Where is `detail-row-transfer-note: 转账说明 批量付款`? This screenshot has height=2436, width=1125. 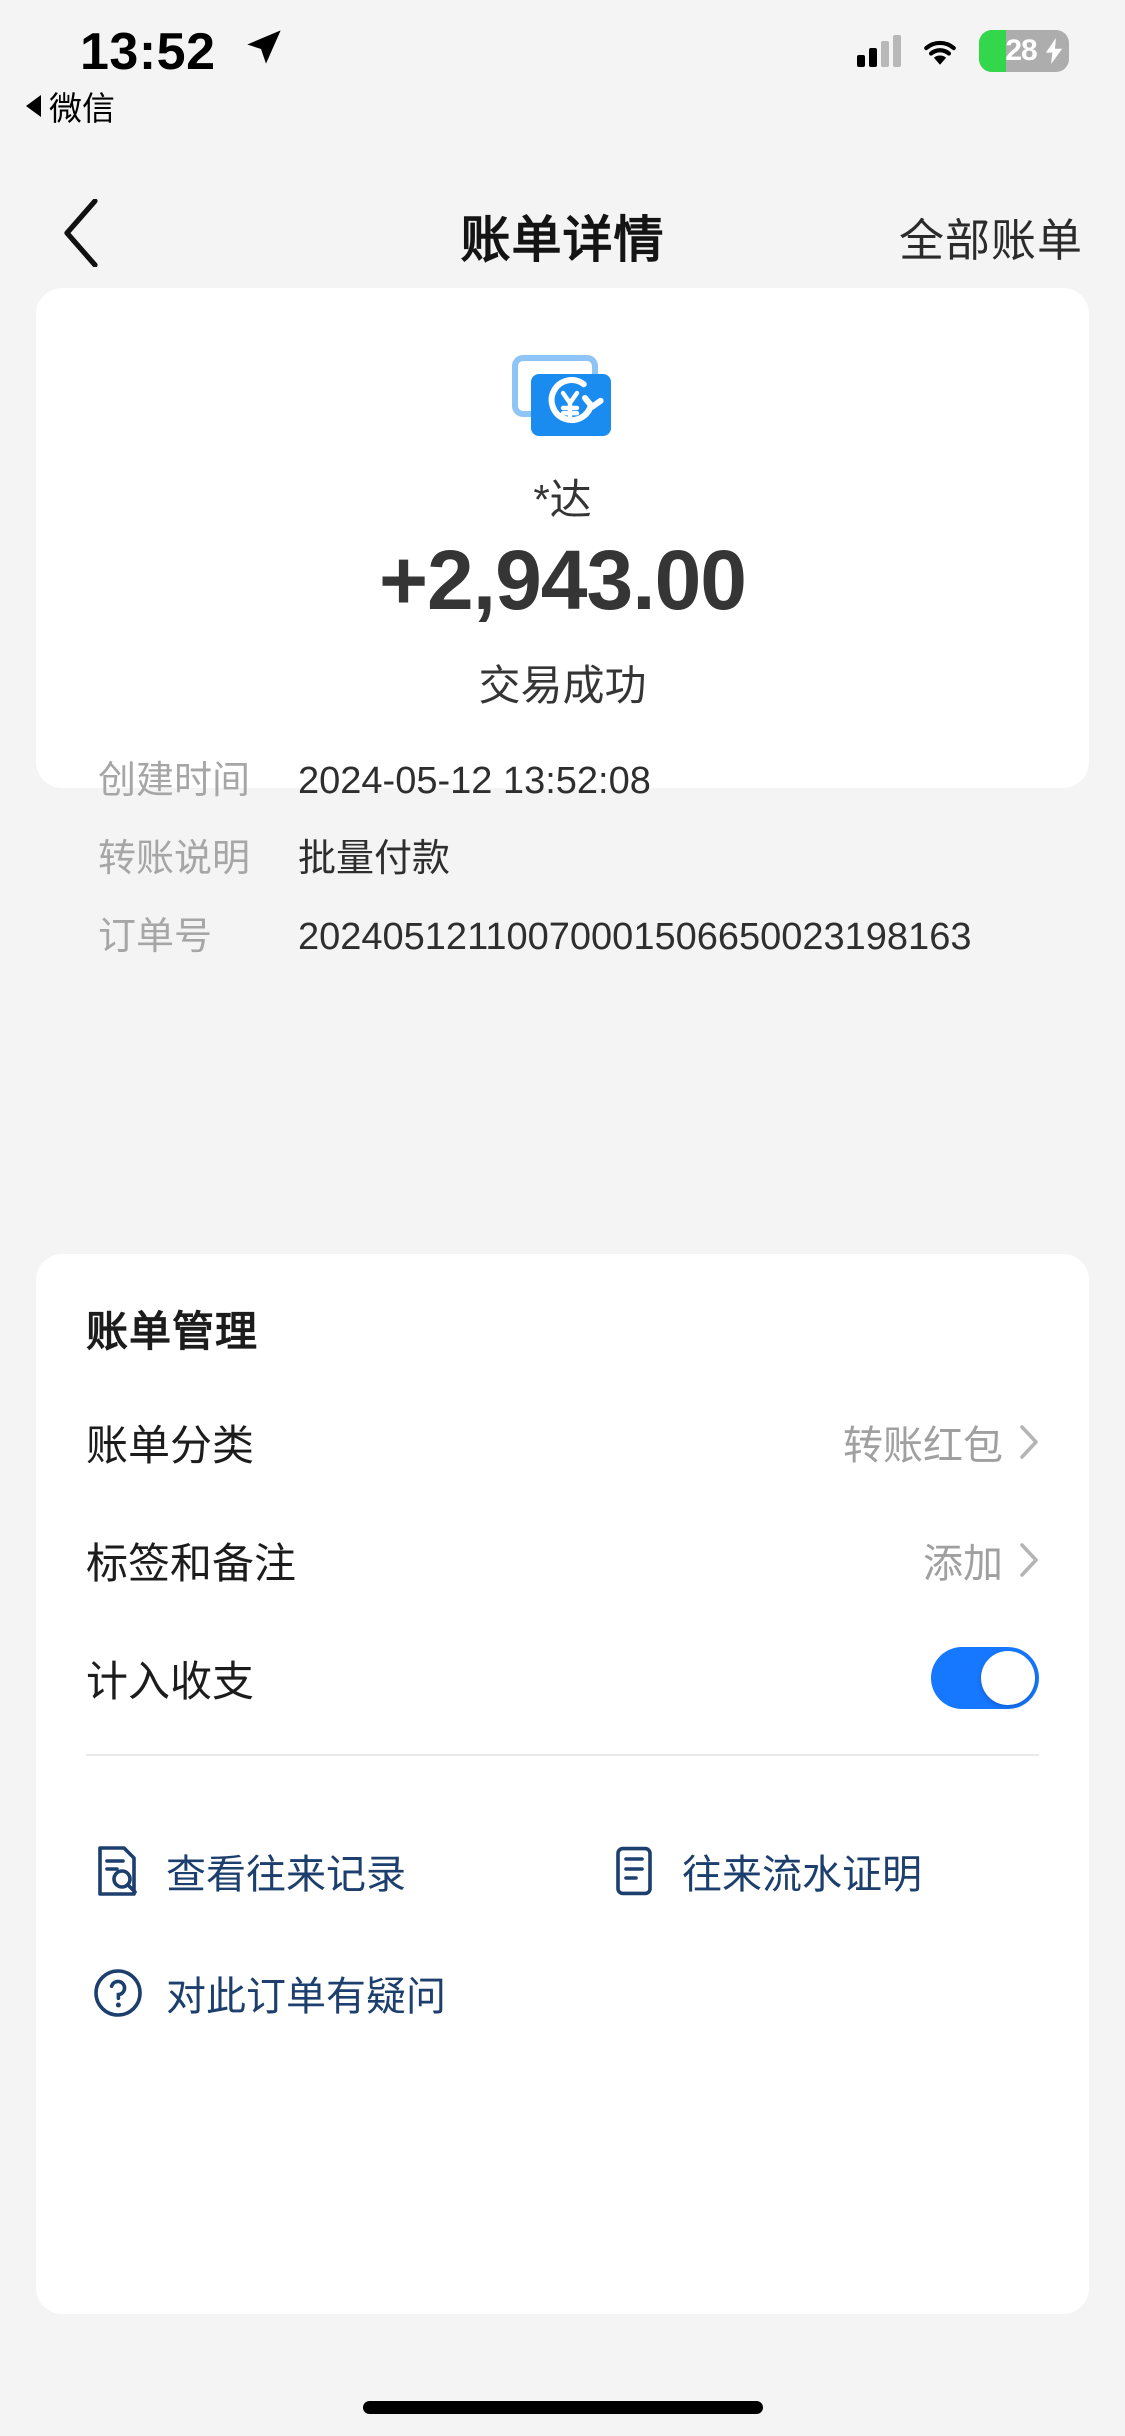
detail-row-transfer-note: 转账说明 批量付款 is located at coordinates (563, 859).